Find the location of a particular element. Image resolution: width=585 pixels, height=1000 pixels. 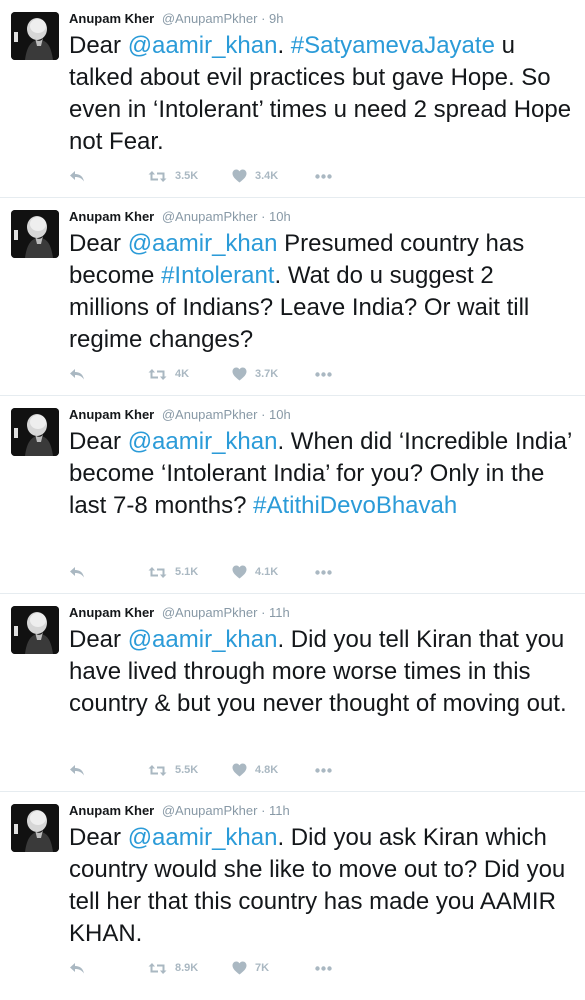

tweet-actions: 4K 3.7K is located at coordinates (200, 374).